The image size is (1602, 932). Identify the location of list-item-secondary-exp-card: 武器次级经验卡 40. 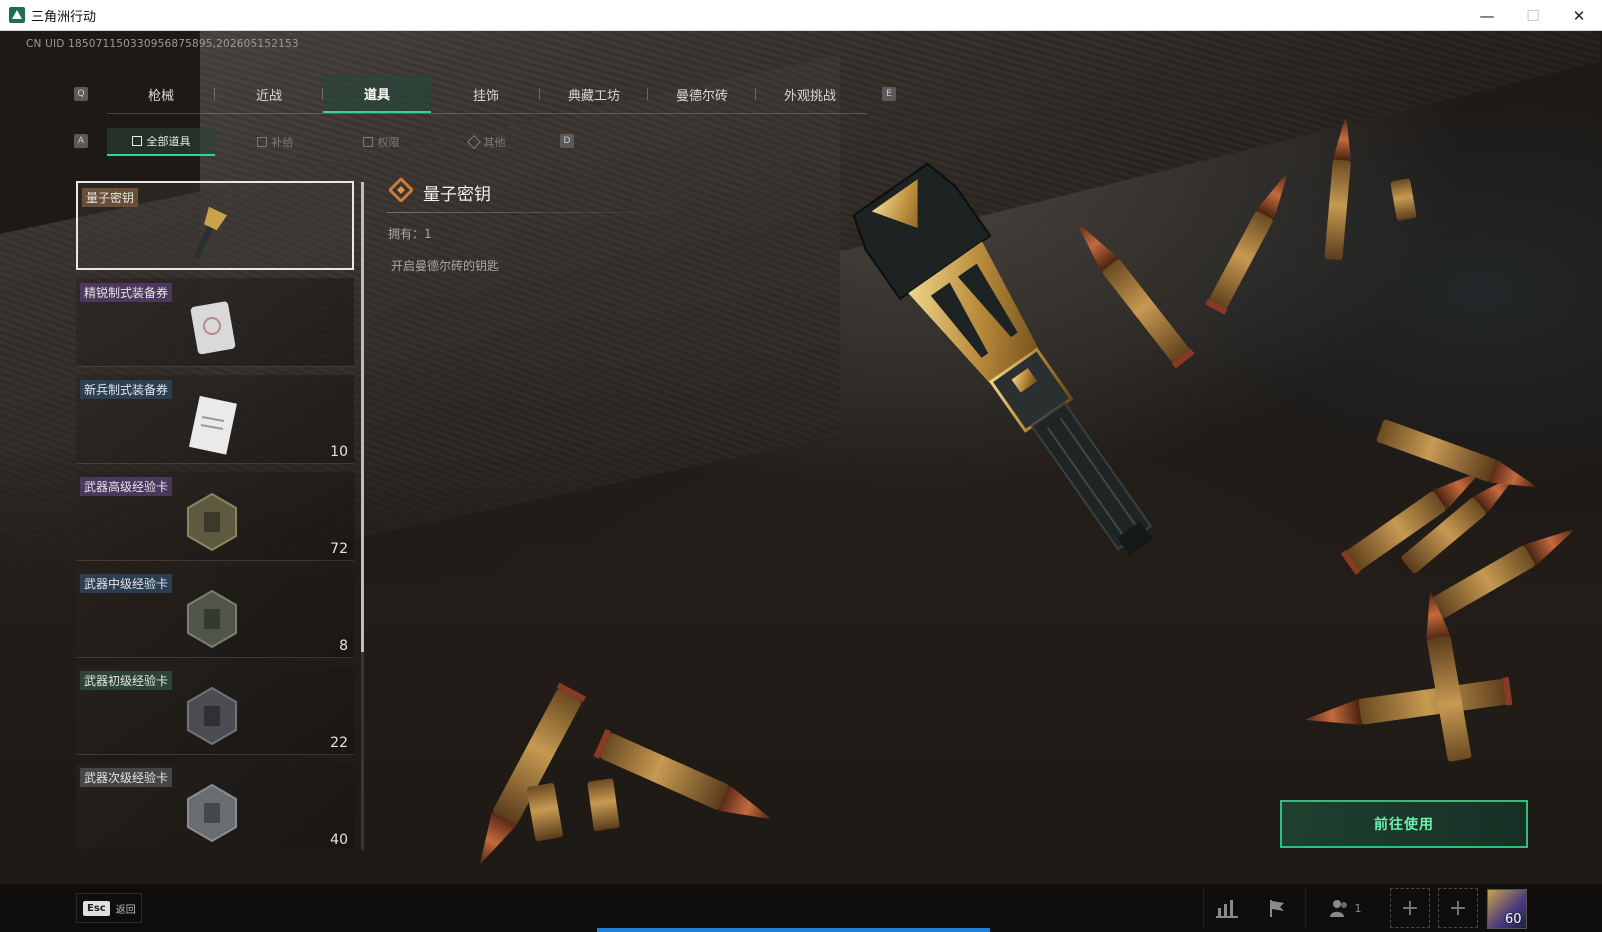
(215, 806).